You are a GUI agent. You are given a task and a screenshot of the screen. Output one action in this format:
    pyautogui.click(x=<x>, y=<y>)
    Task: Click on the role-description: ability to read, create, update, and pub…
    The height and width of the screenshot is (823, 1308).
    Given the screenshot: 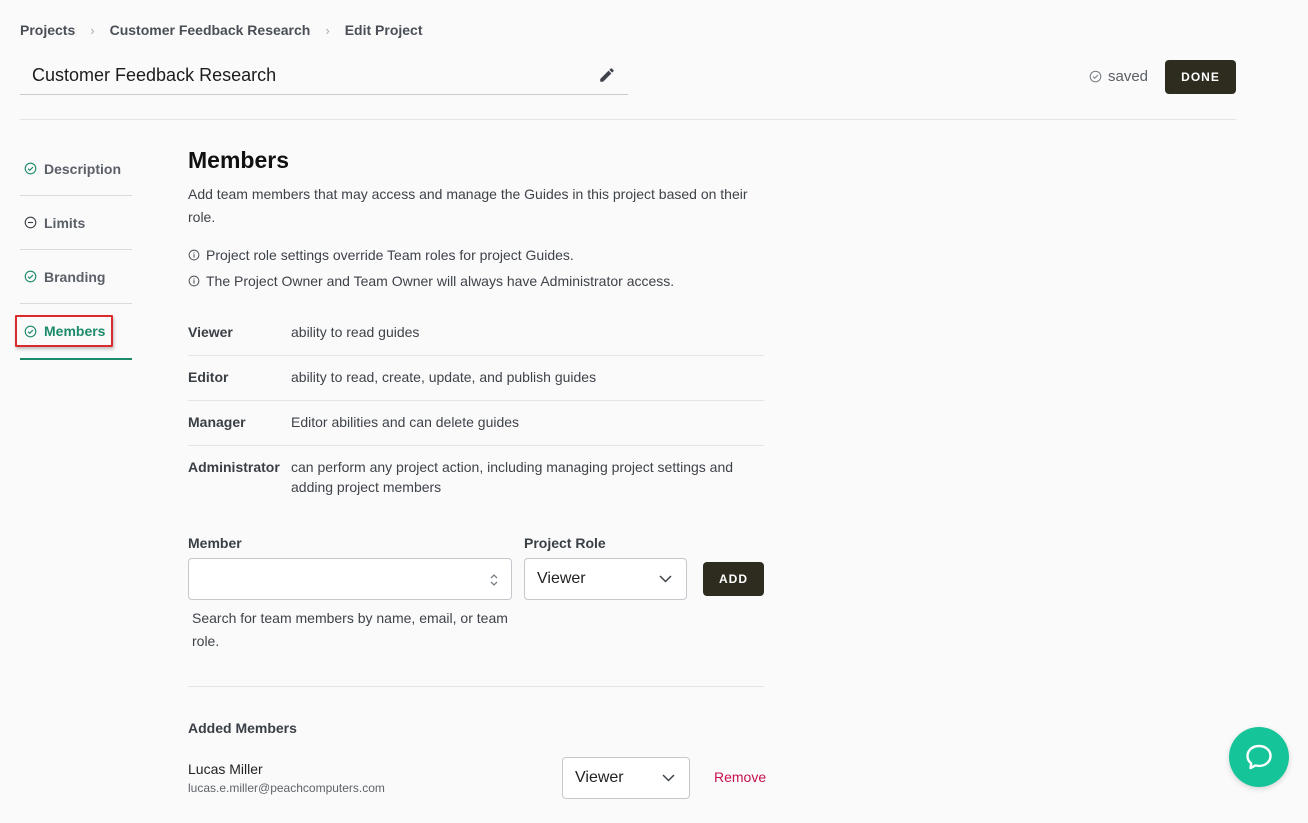 What is the action you would take?
    pyautogui.click(x=444, y=377)
    